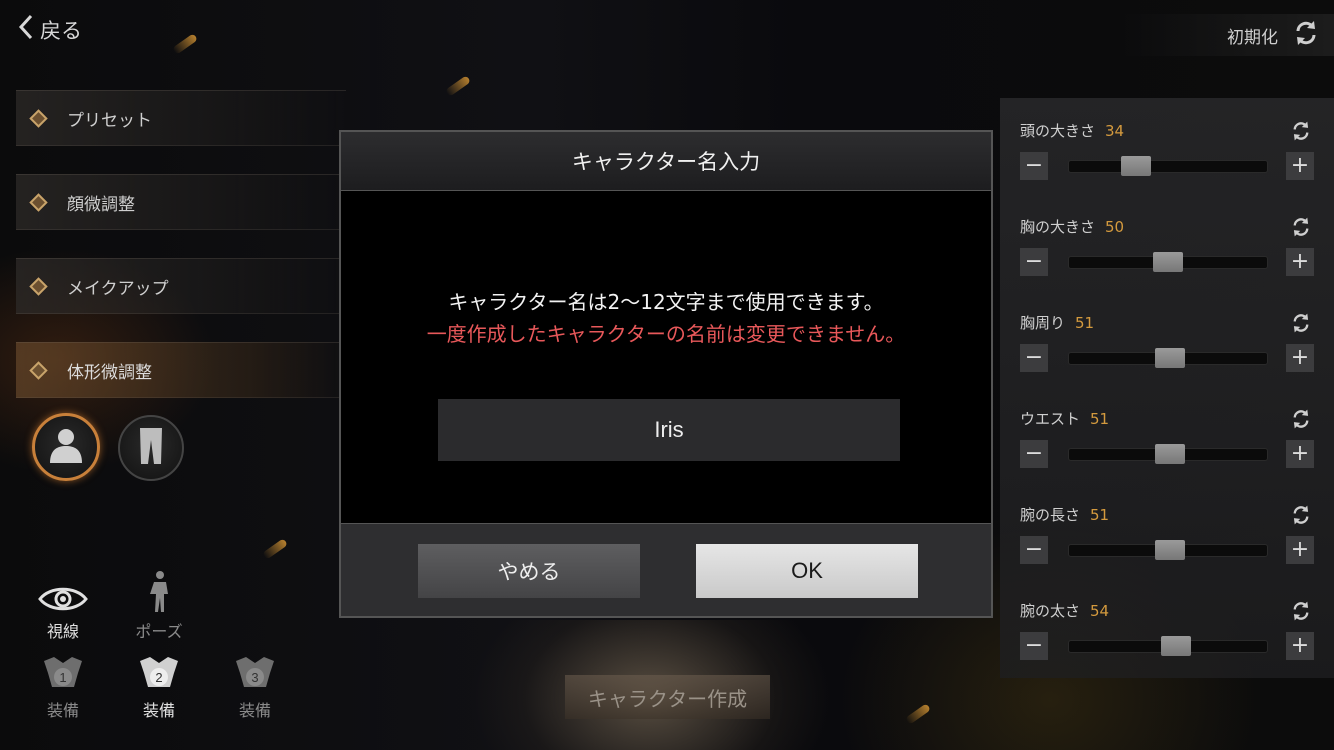  What do you see at coordinates (529, 571) in the screenshot?
I see `cancel-button: やめる` at bounding box center [529, 571].